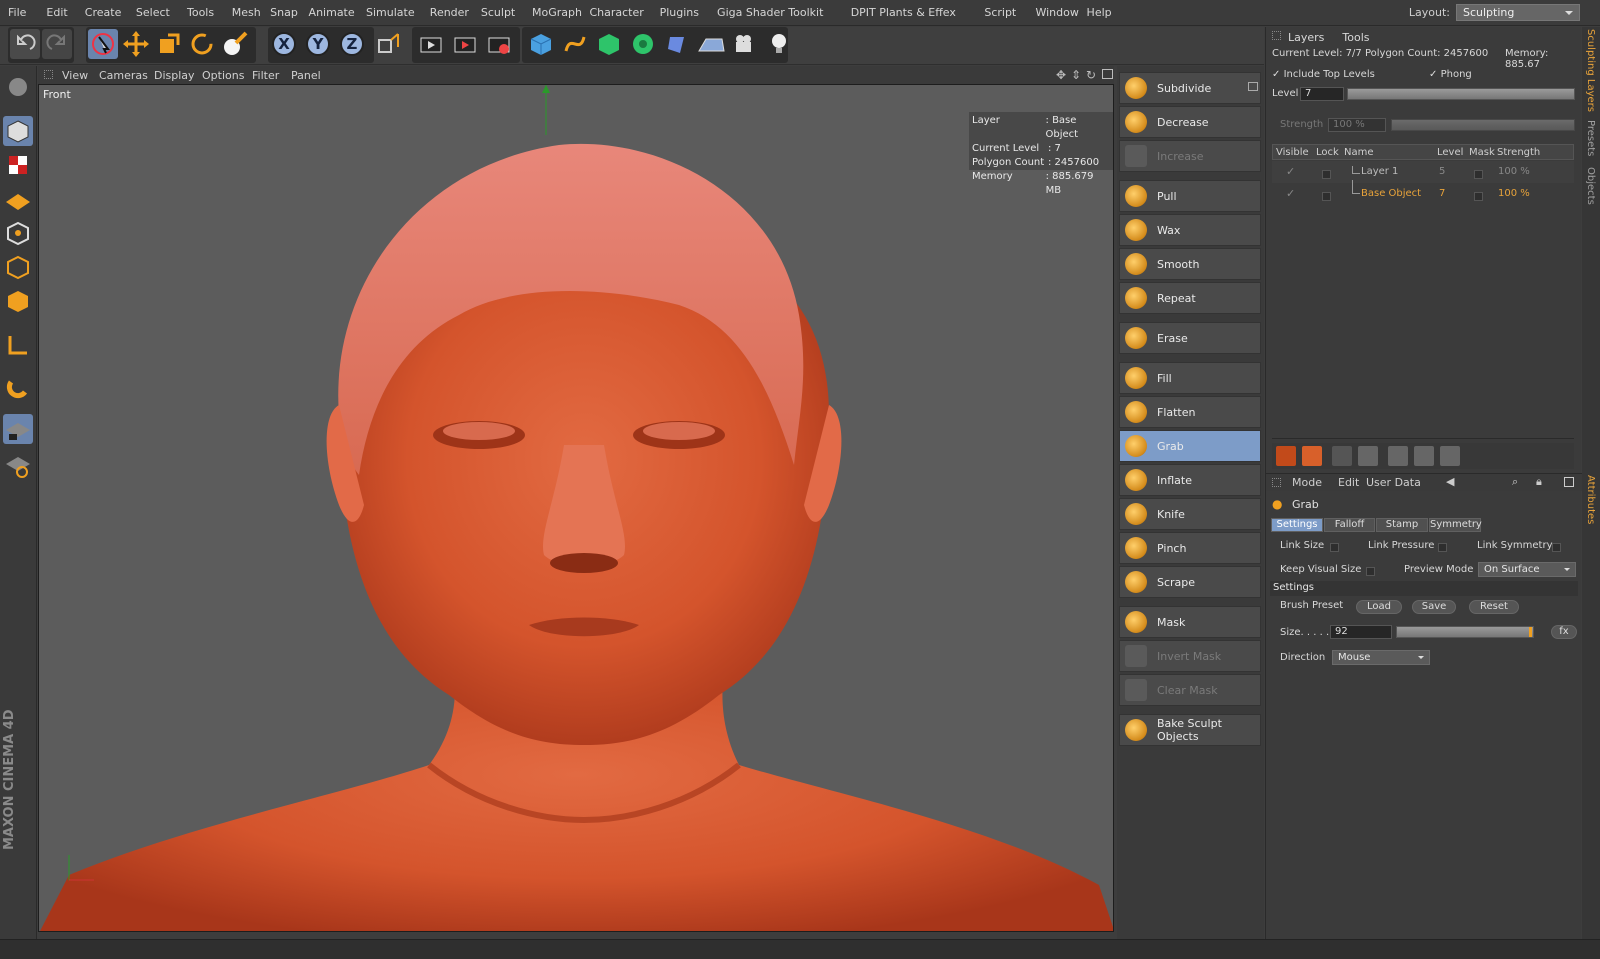 The image size is (1600, 959). Describe the element at coordinates (1361, 632) in the screenshot. I see `size-field: 92` at that location.